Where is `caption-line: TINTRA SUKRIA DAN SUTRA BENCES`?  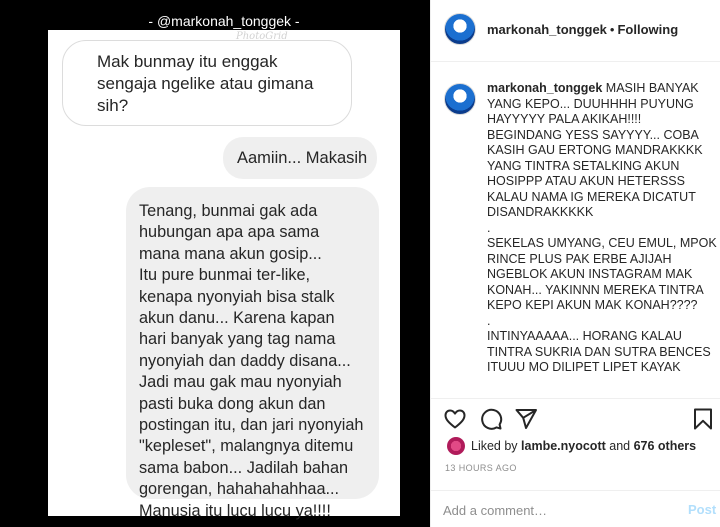
caption-line: TINTRA SUKRIA DAN SUTRA BENCES is located at coordinates (599, 351).